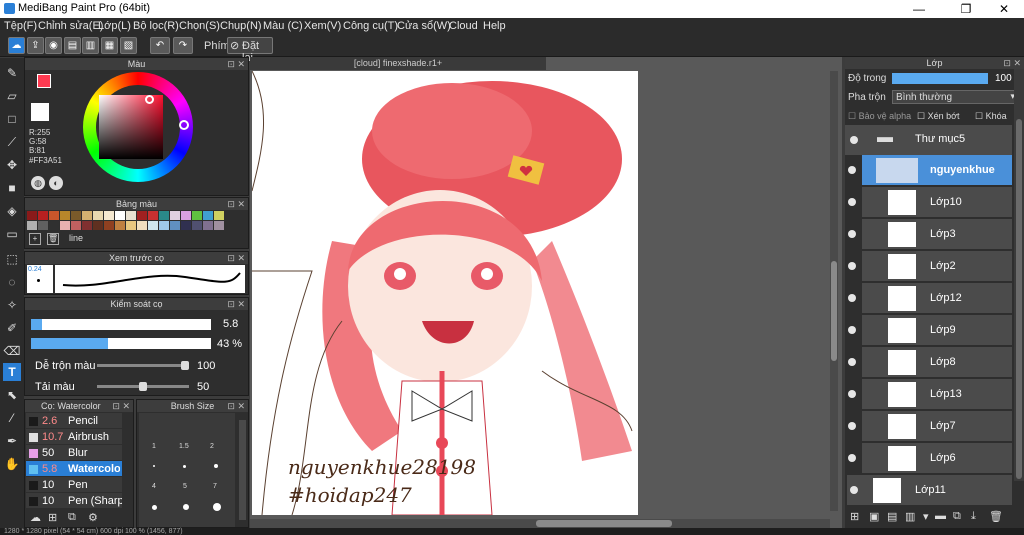 The width and height of the screenshot is (1024, 535). I want to click on fill-rect-tool-icon: ■, so click(12, 188).